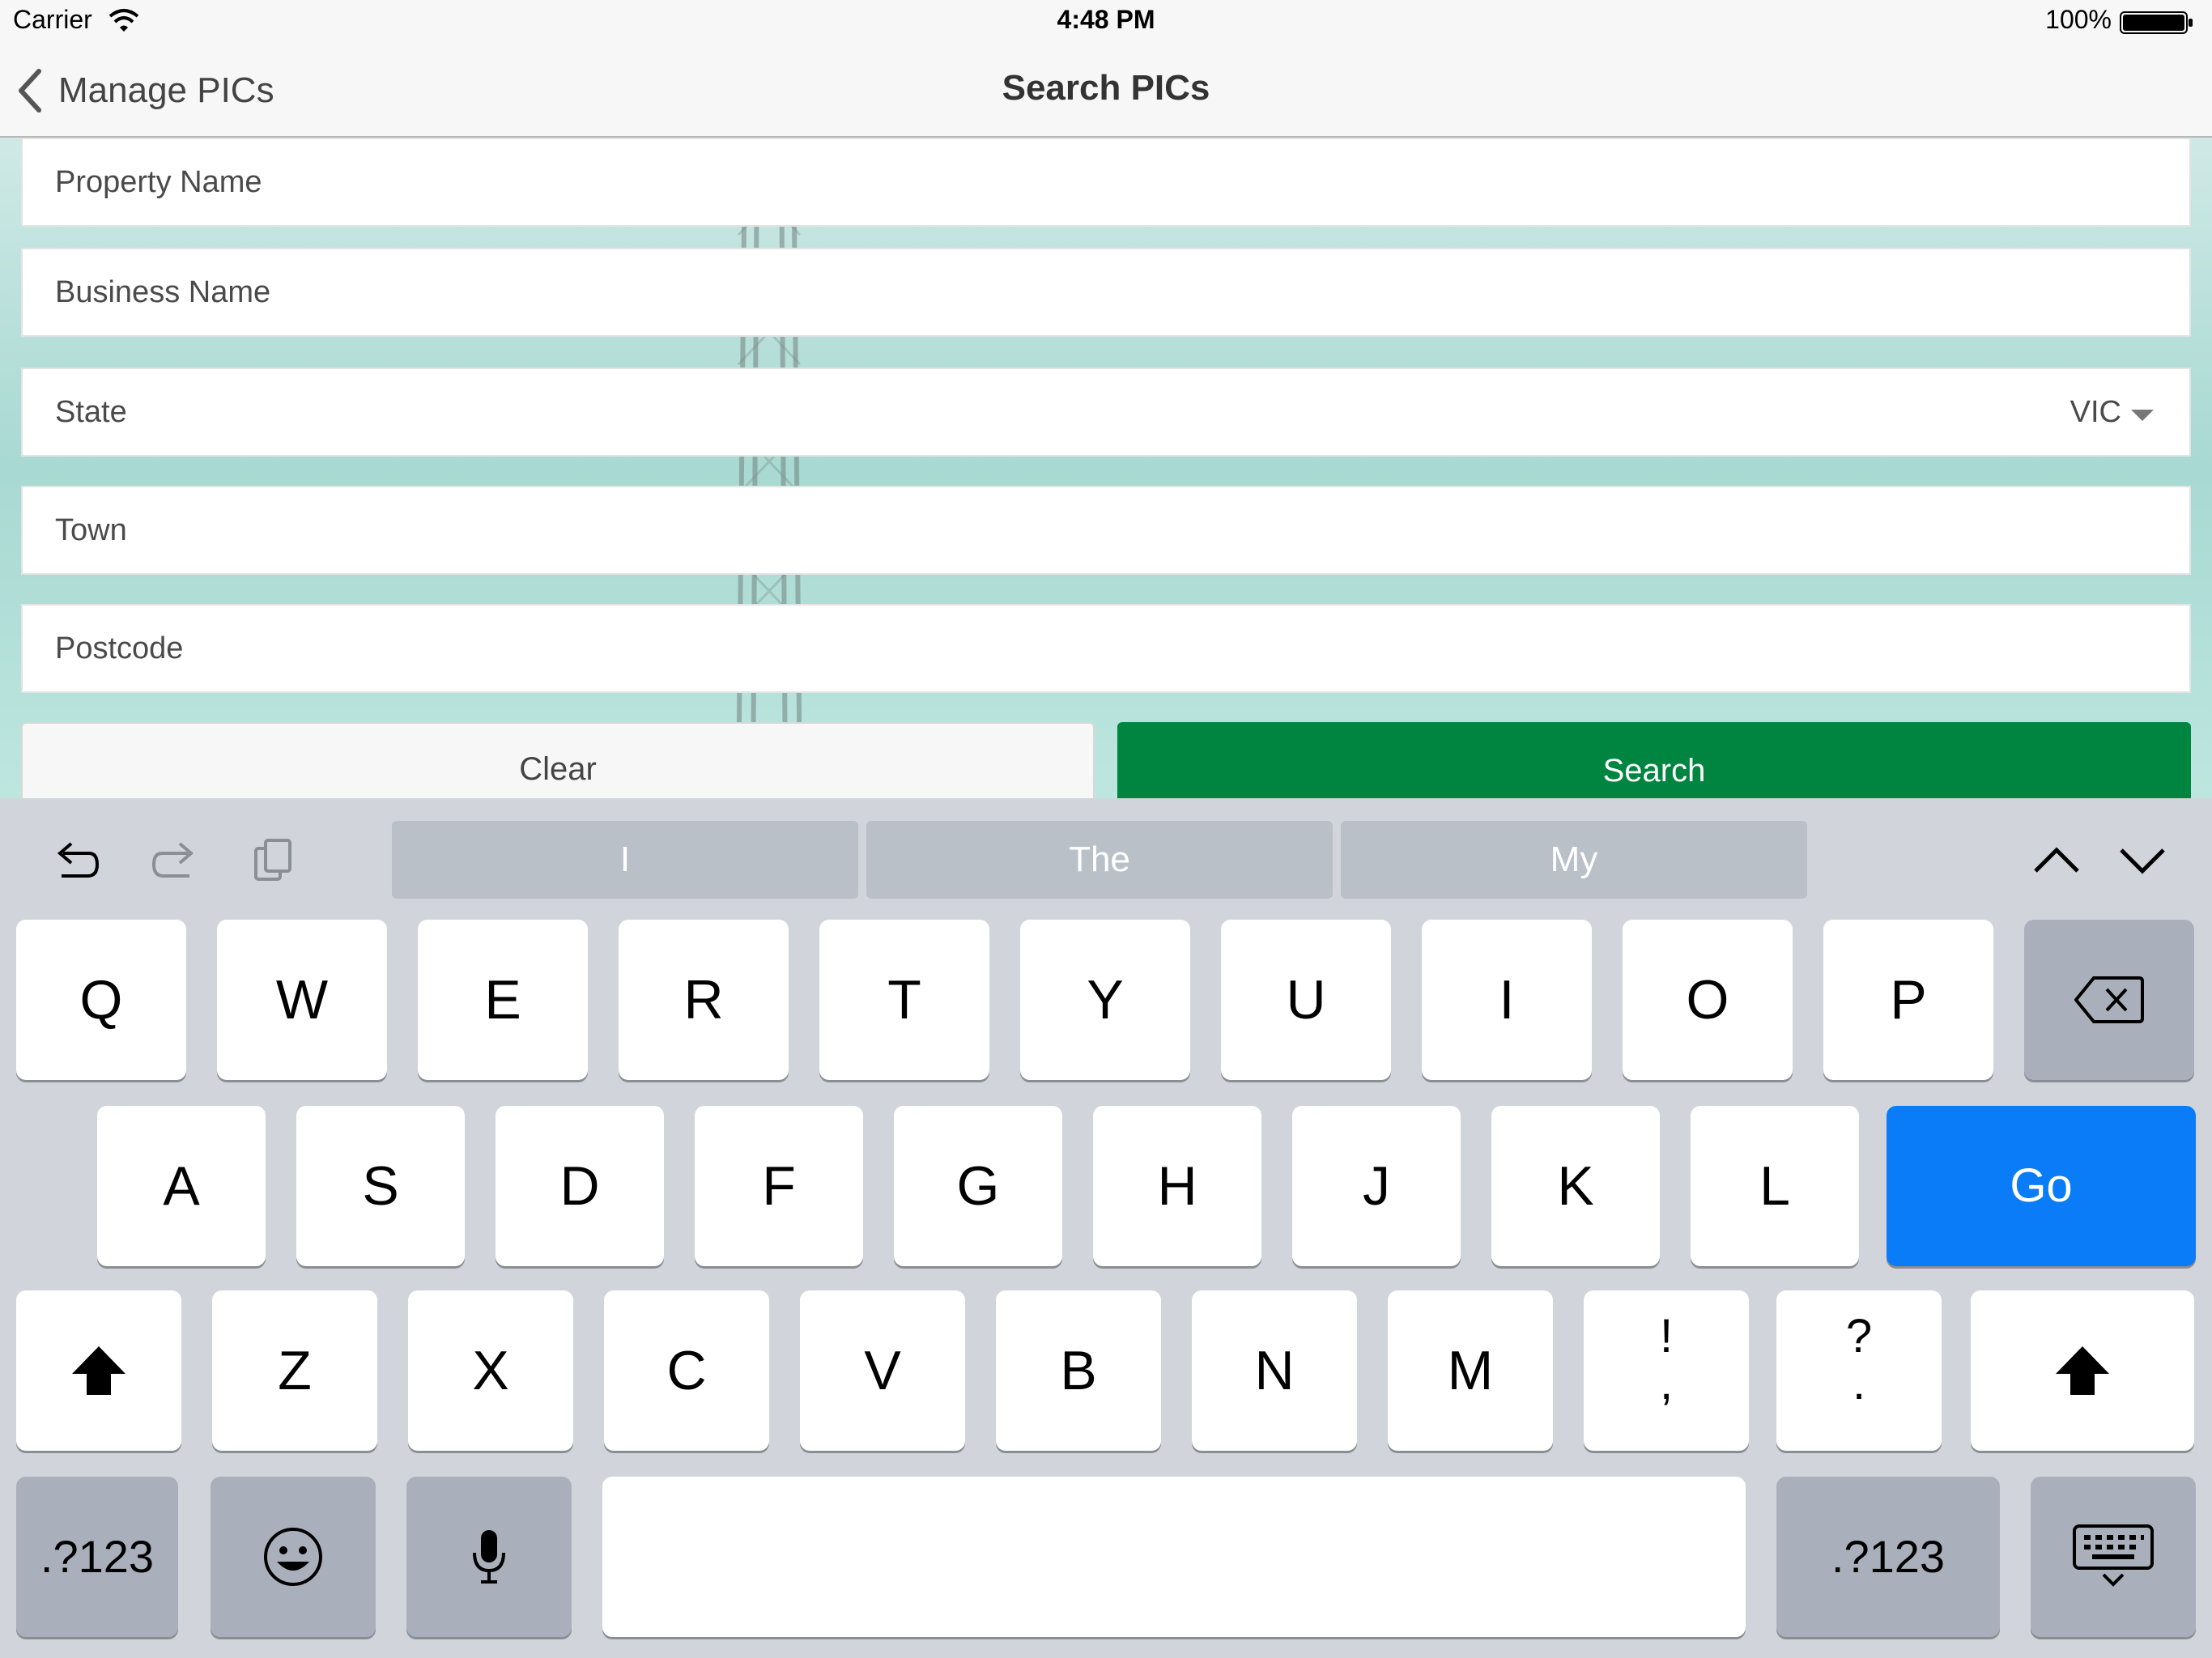  Describe the element at coordinates (276, 859) in the screenshot. I see `paste-icon` at that location.